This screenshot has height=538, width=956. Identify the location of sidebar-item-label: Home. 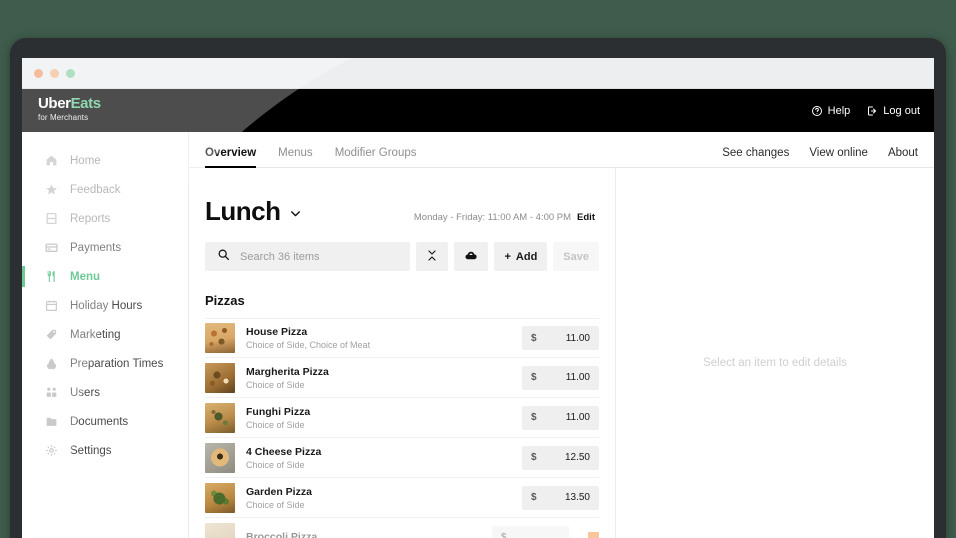
(85, 160).